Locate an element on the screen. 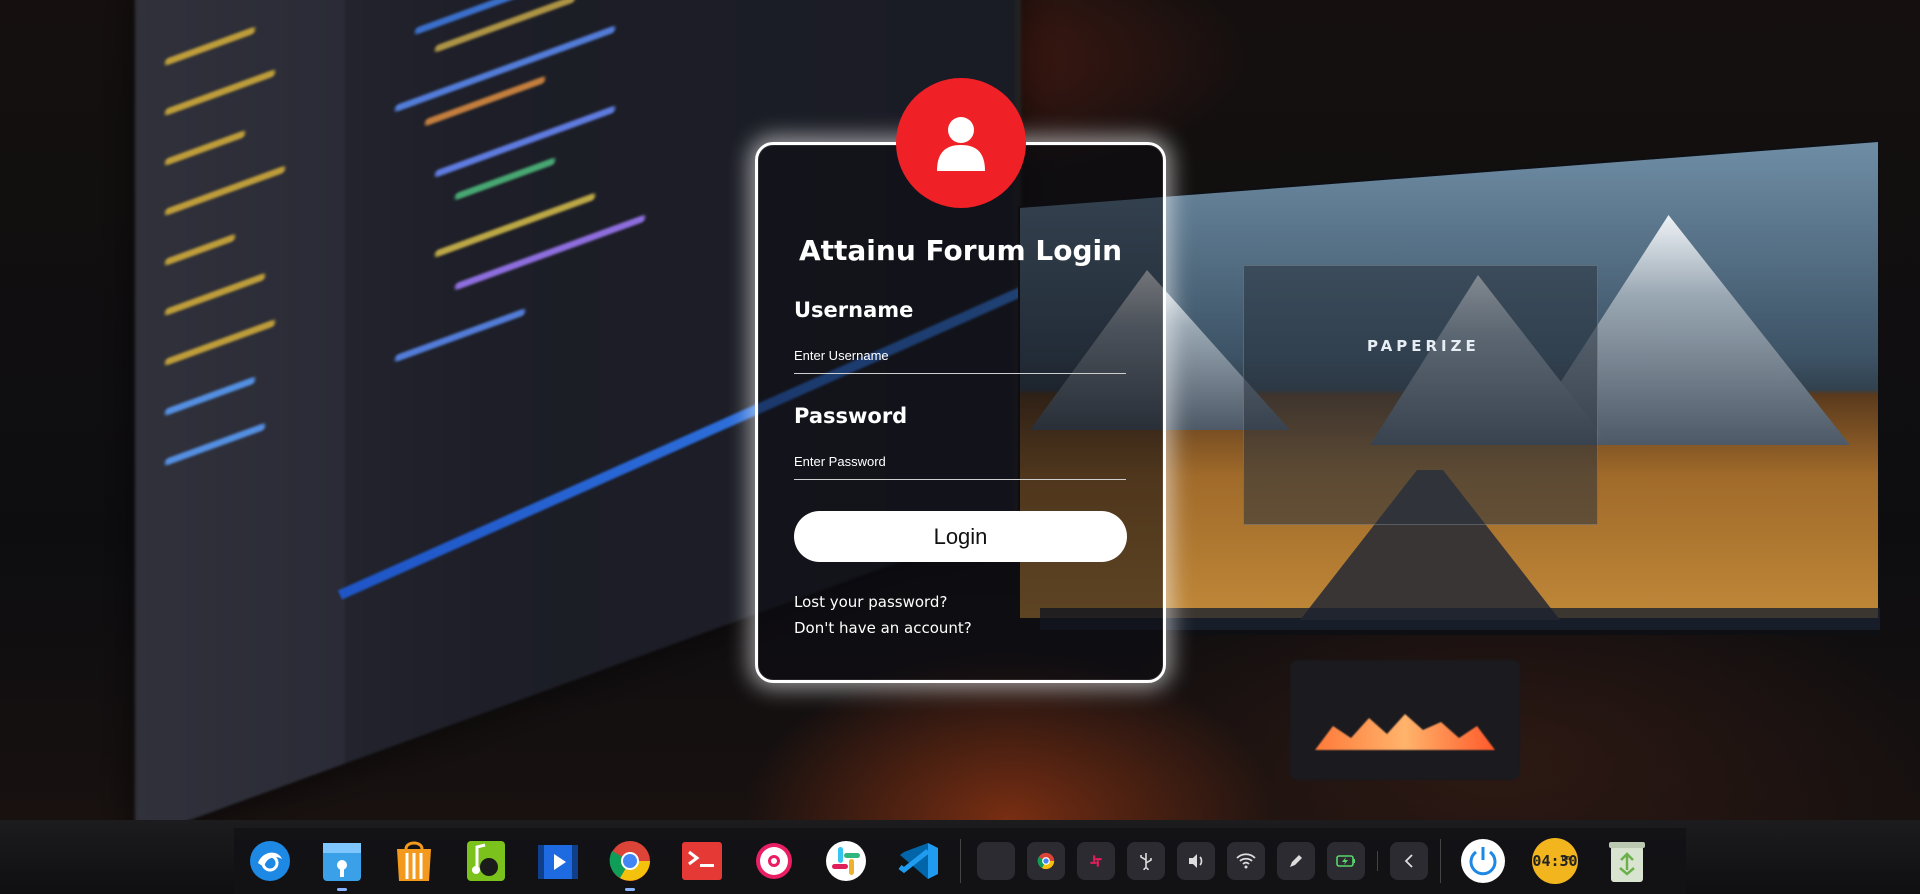 Image resolution: width=1920 pixels, height=894 pixels. user-avatar is located at coordinates (961, 143).